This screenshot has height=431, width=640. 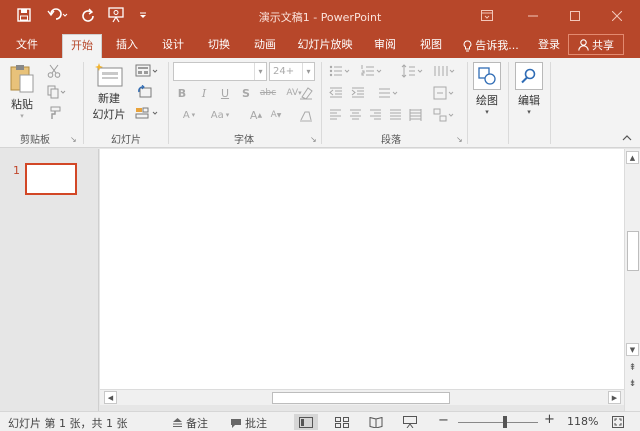 I want to click on collapse-ribbon-icon, so click(x=627, y=138).